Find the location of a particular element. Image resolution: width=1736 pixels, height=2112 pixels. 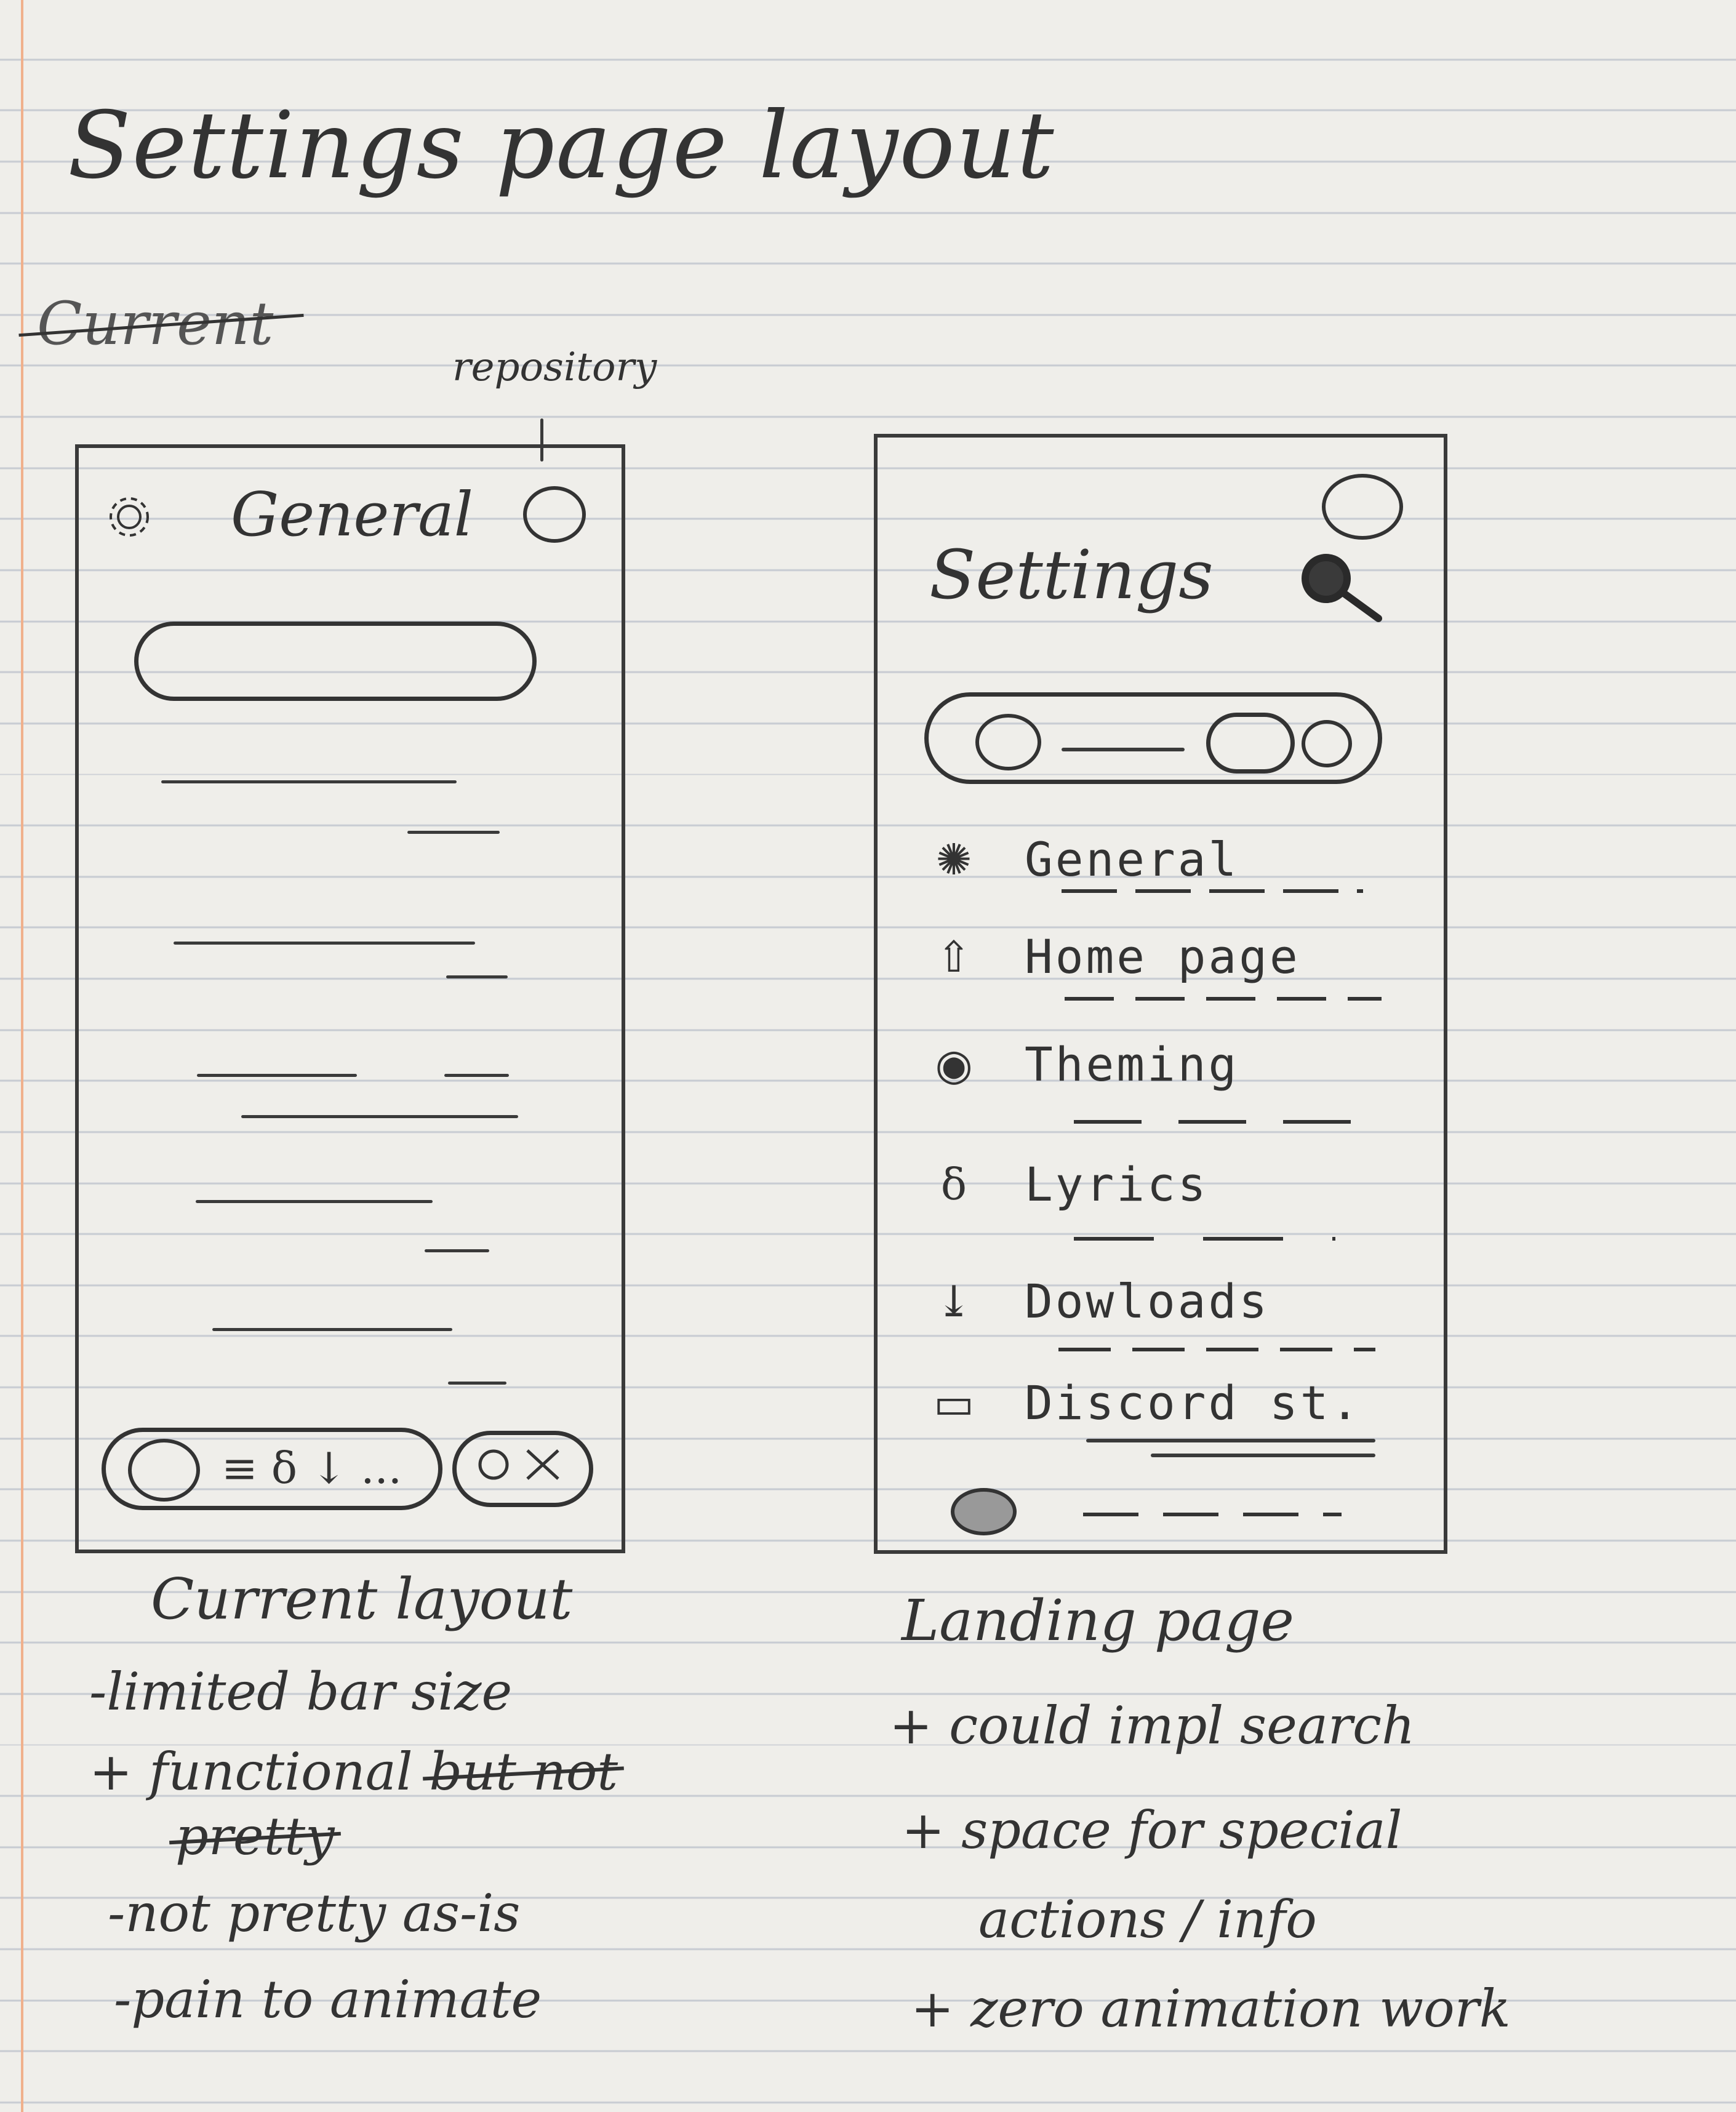

gear-icon is located at coordinates (129, 517).